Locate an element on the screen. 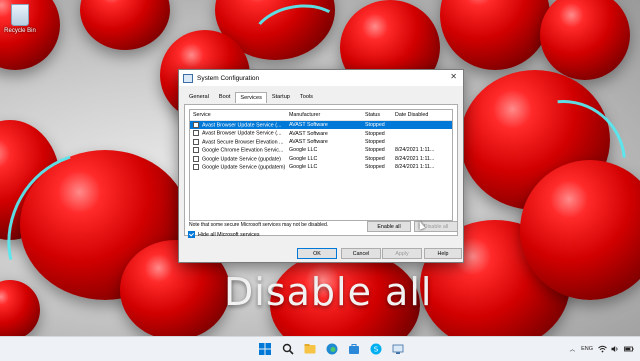 This screenshot has width=640, height=361. ok-button: OK is located at coordinates (317, 253).